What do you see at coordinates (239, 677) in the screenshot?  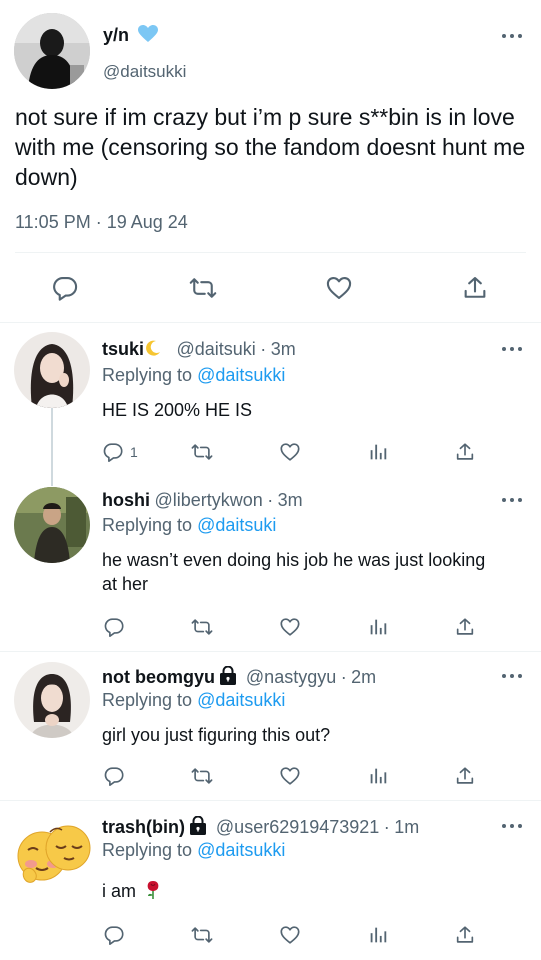 I see `reply-header: not beomgyu @nastygyu · 2m` at bounding box center [239, 677].